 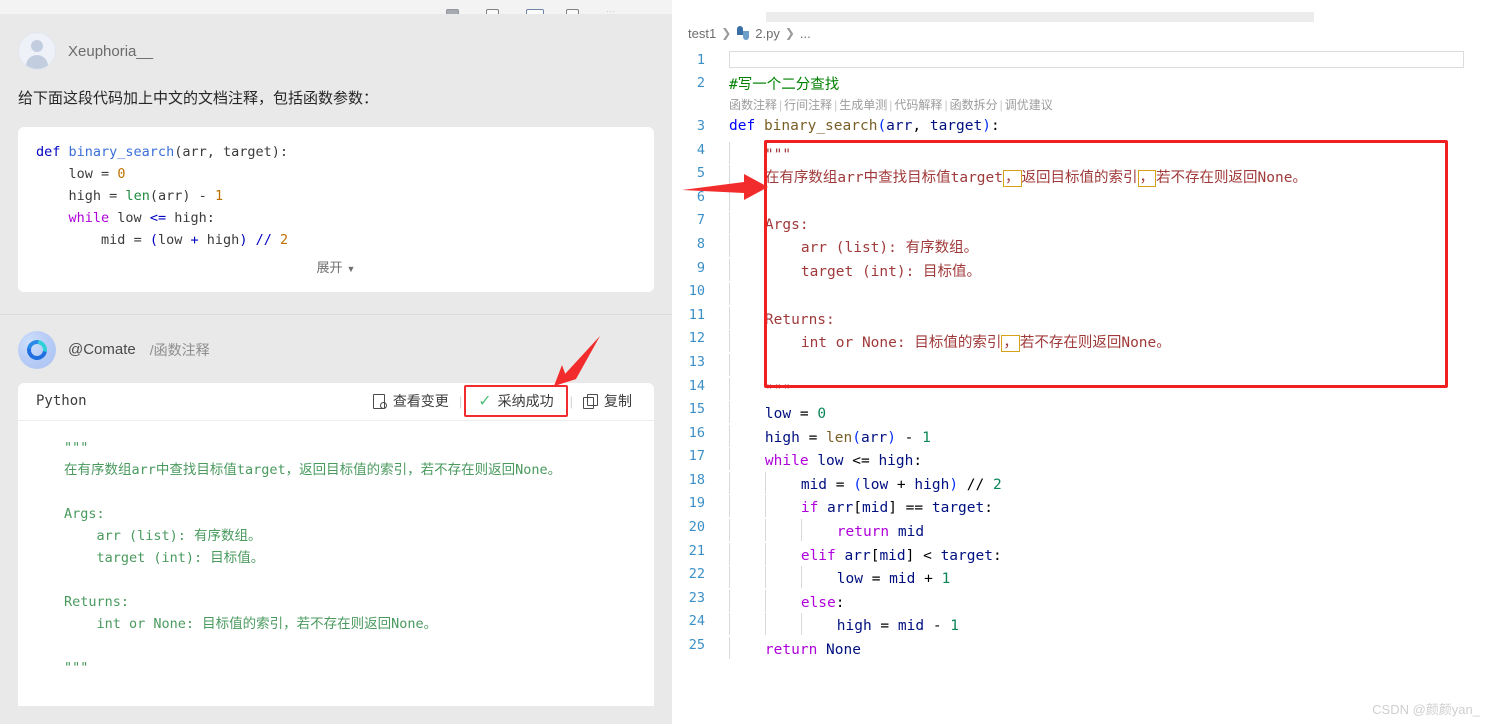 I want to click on editor-line-13: 13, so click(x=1083, y=362).